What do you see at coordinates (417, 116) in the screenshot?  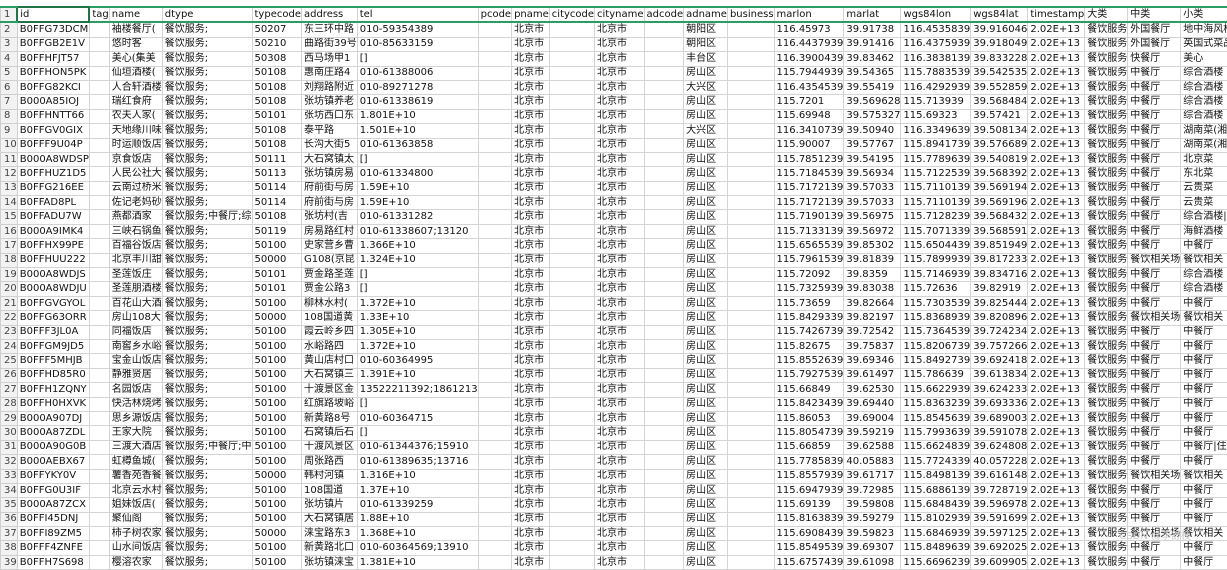 I see `table-cell: 1.801E+10` at bounding box center [417, 116].